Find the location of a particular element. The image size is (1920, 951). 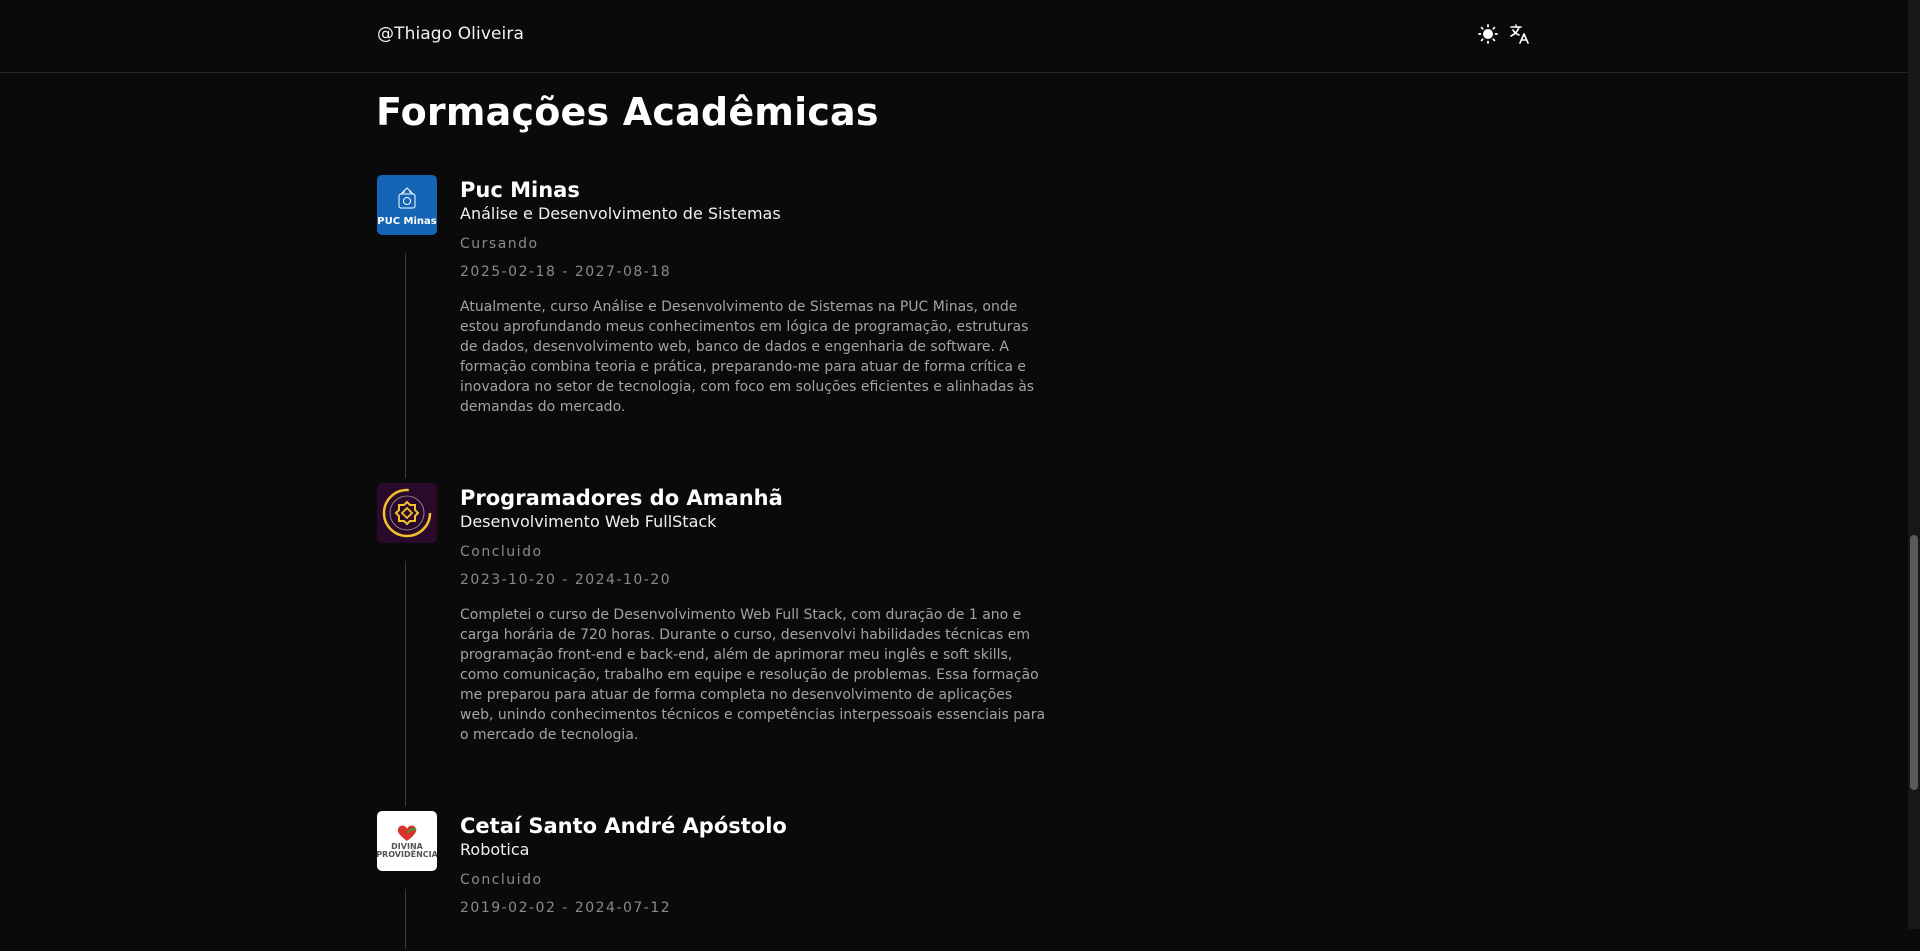

course-dates: 2025-02-18 - 2027-08-18 is located at coordinates (566, 272).